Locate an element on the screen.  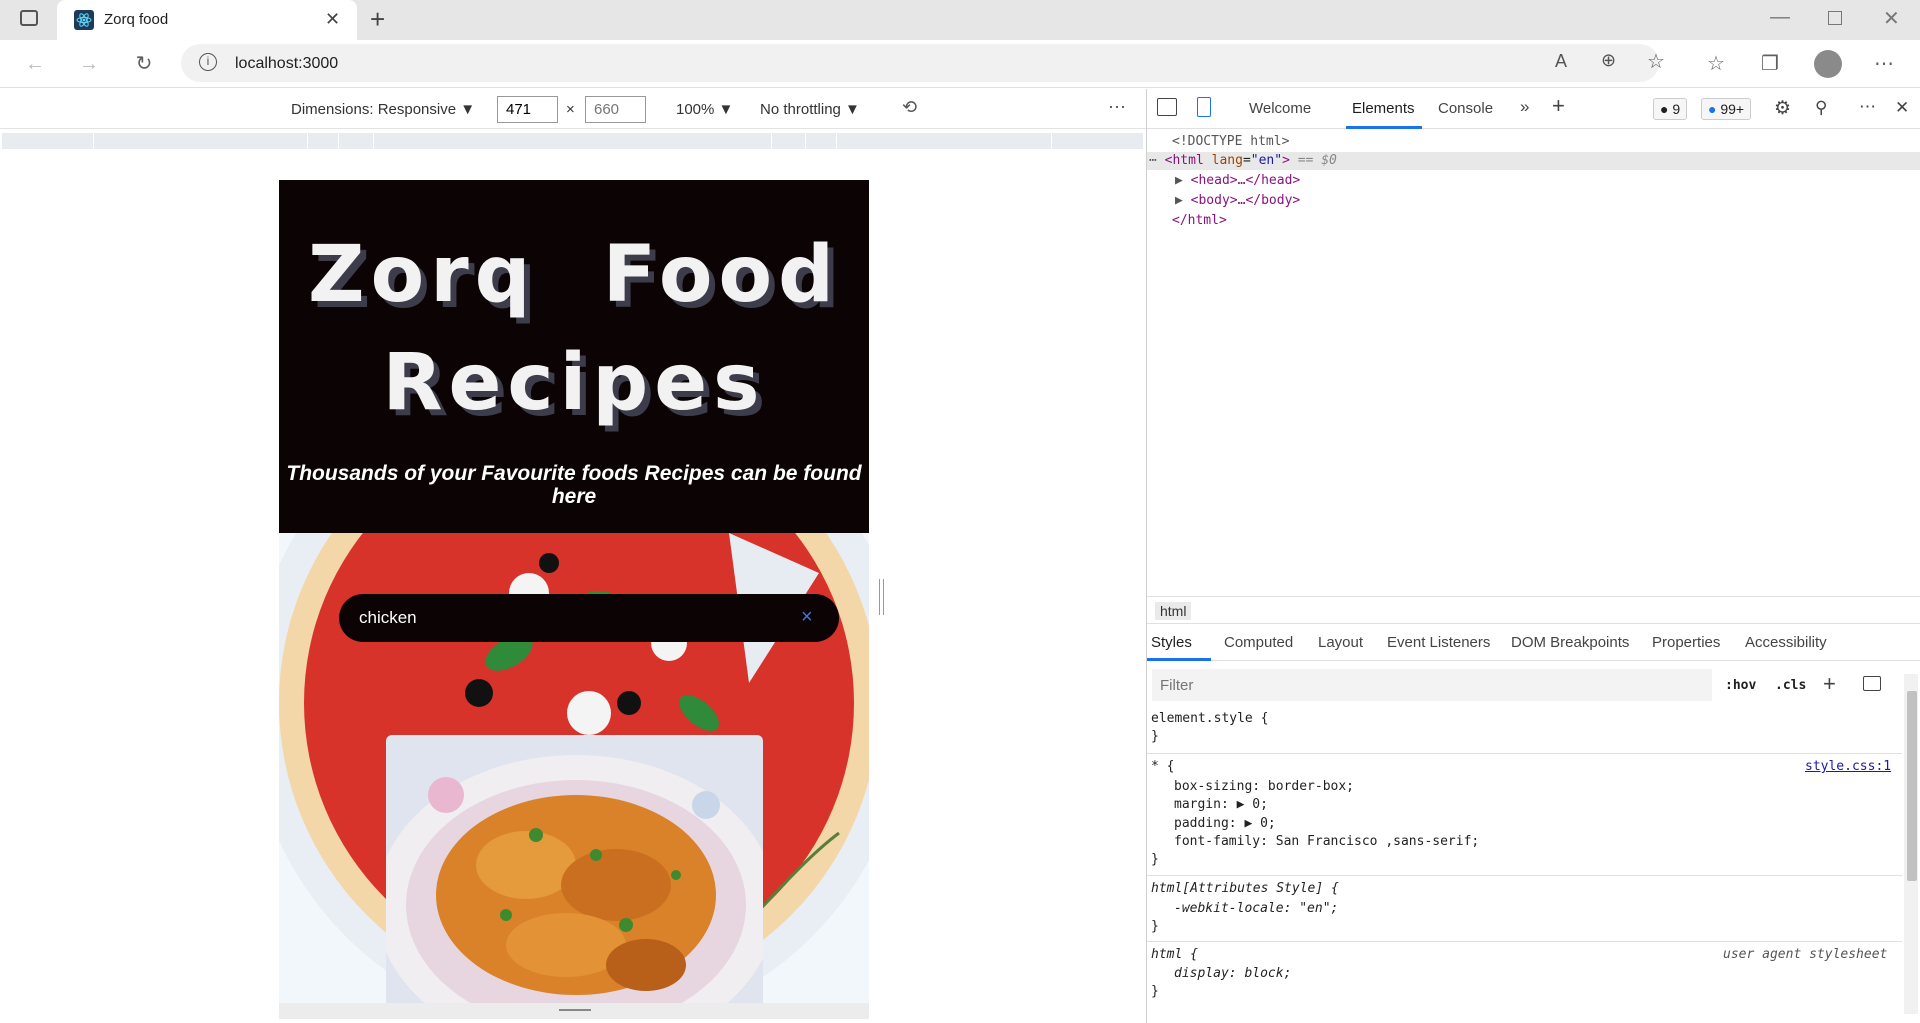
width-input is located at coordinates (527, 109).